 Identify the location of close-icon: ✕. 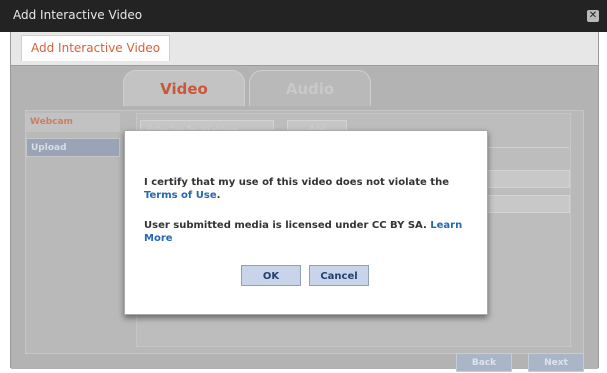
(593, 16).